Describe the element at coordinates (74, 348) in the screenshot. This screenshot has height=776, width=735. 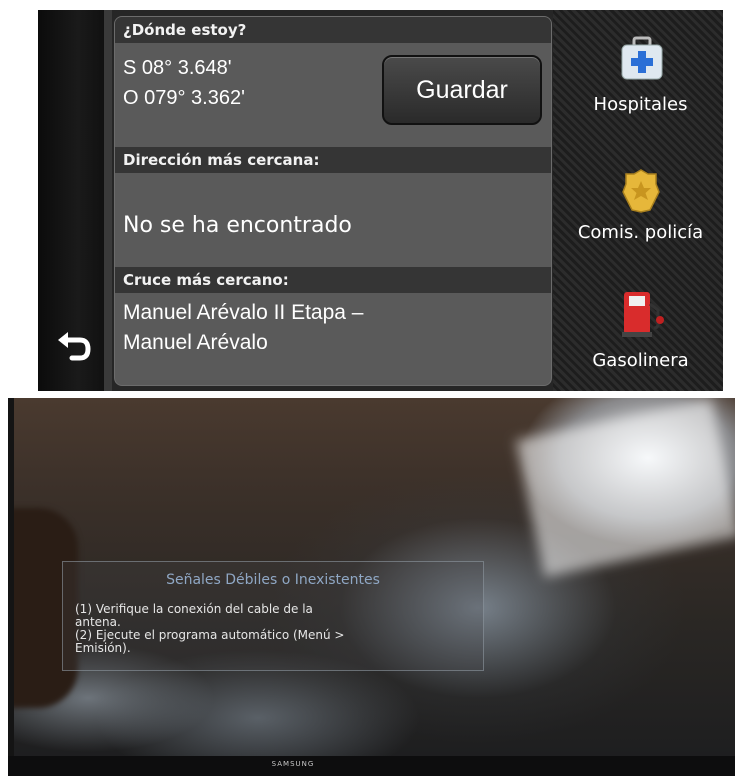
I see `back-arrow-icon` at that location.